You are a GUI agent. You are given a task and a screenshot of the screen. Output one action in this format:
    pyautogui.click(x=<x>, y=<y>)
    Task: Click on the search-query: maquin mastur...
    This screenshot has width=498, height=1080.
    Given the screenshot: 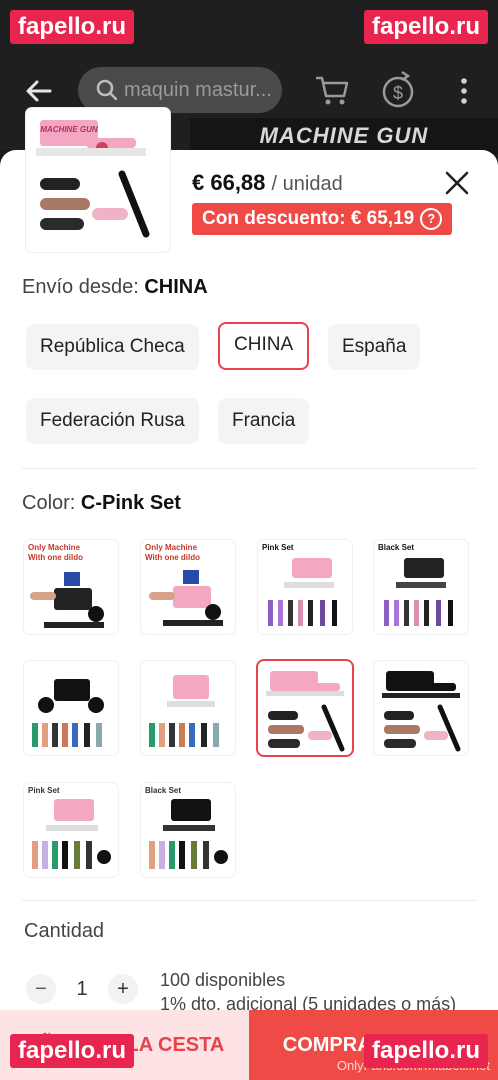 What is the action you would take?
    pyautogui.click(x=198, y=89)
    